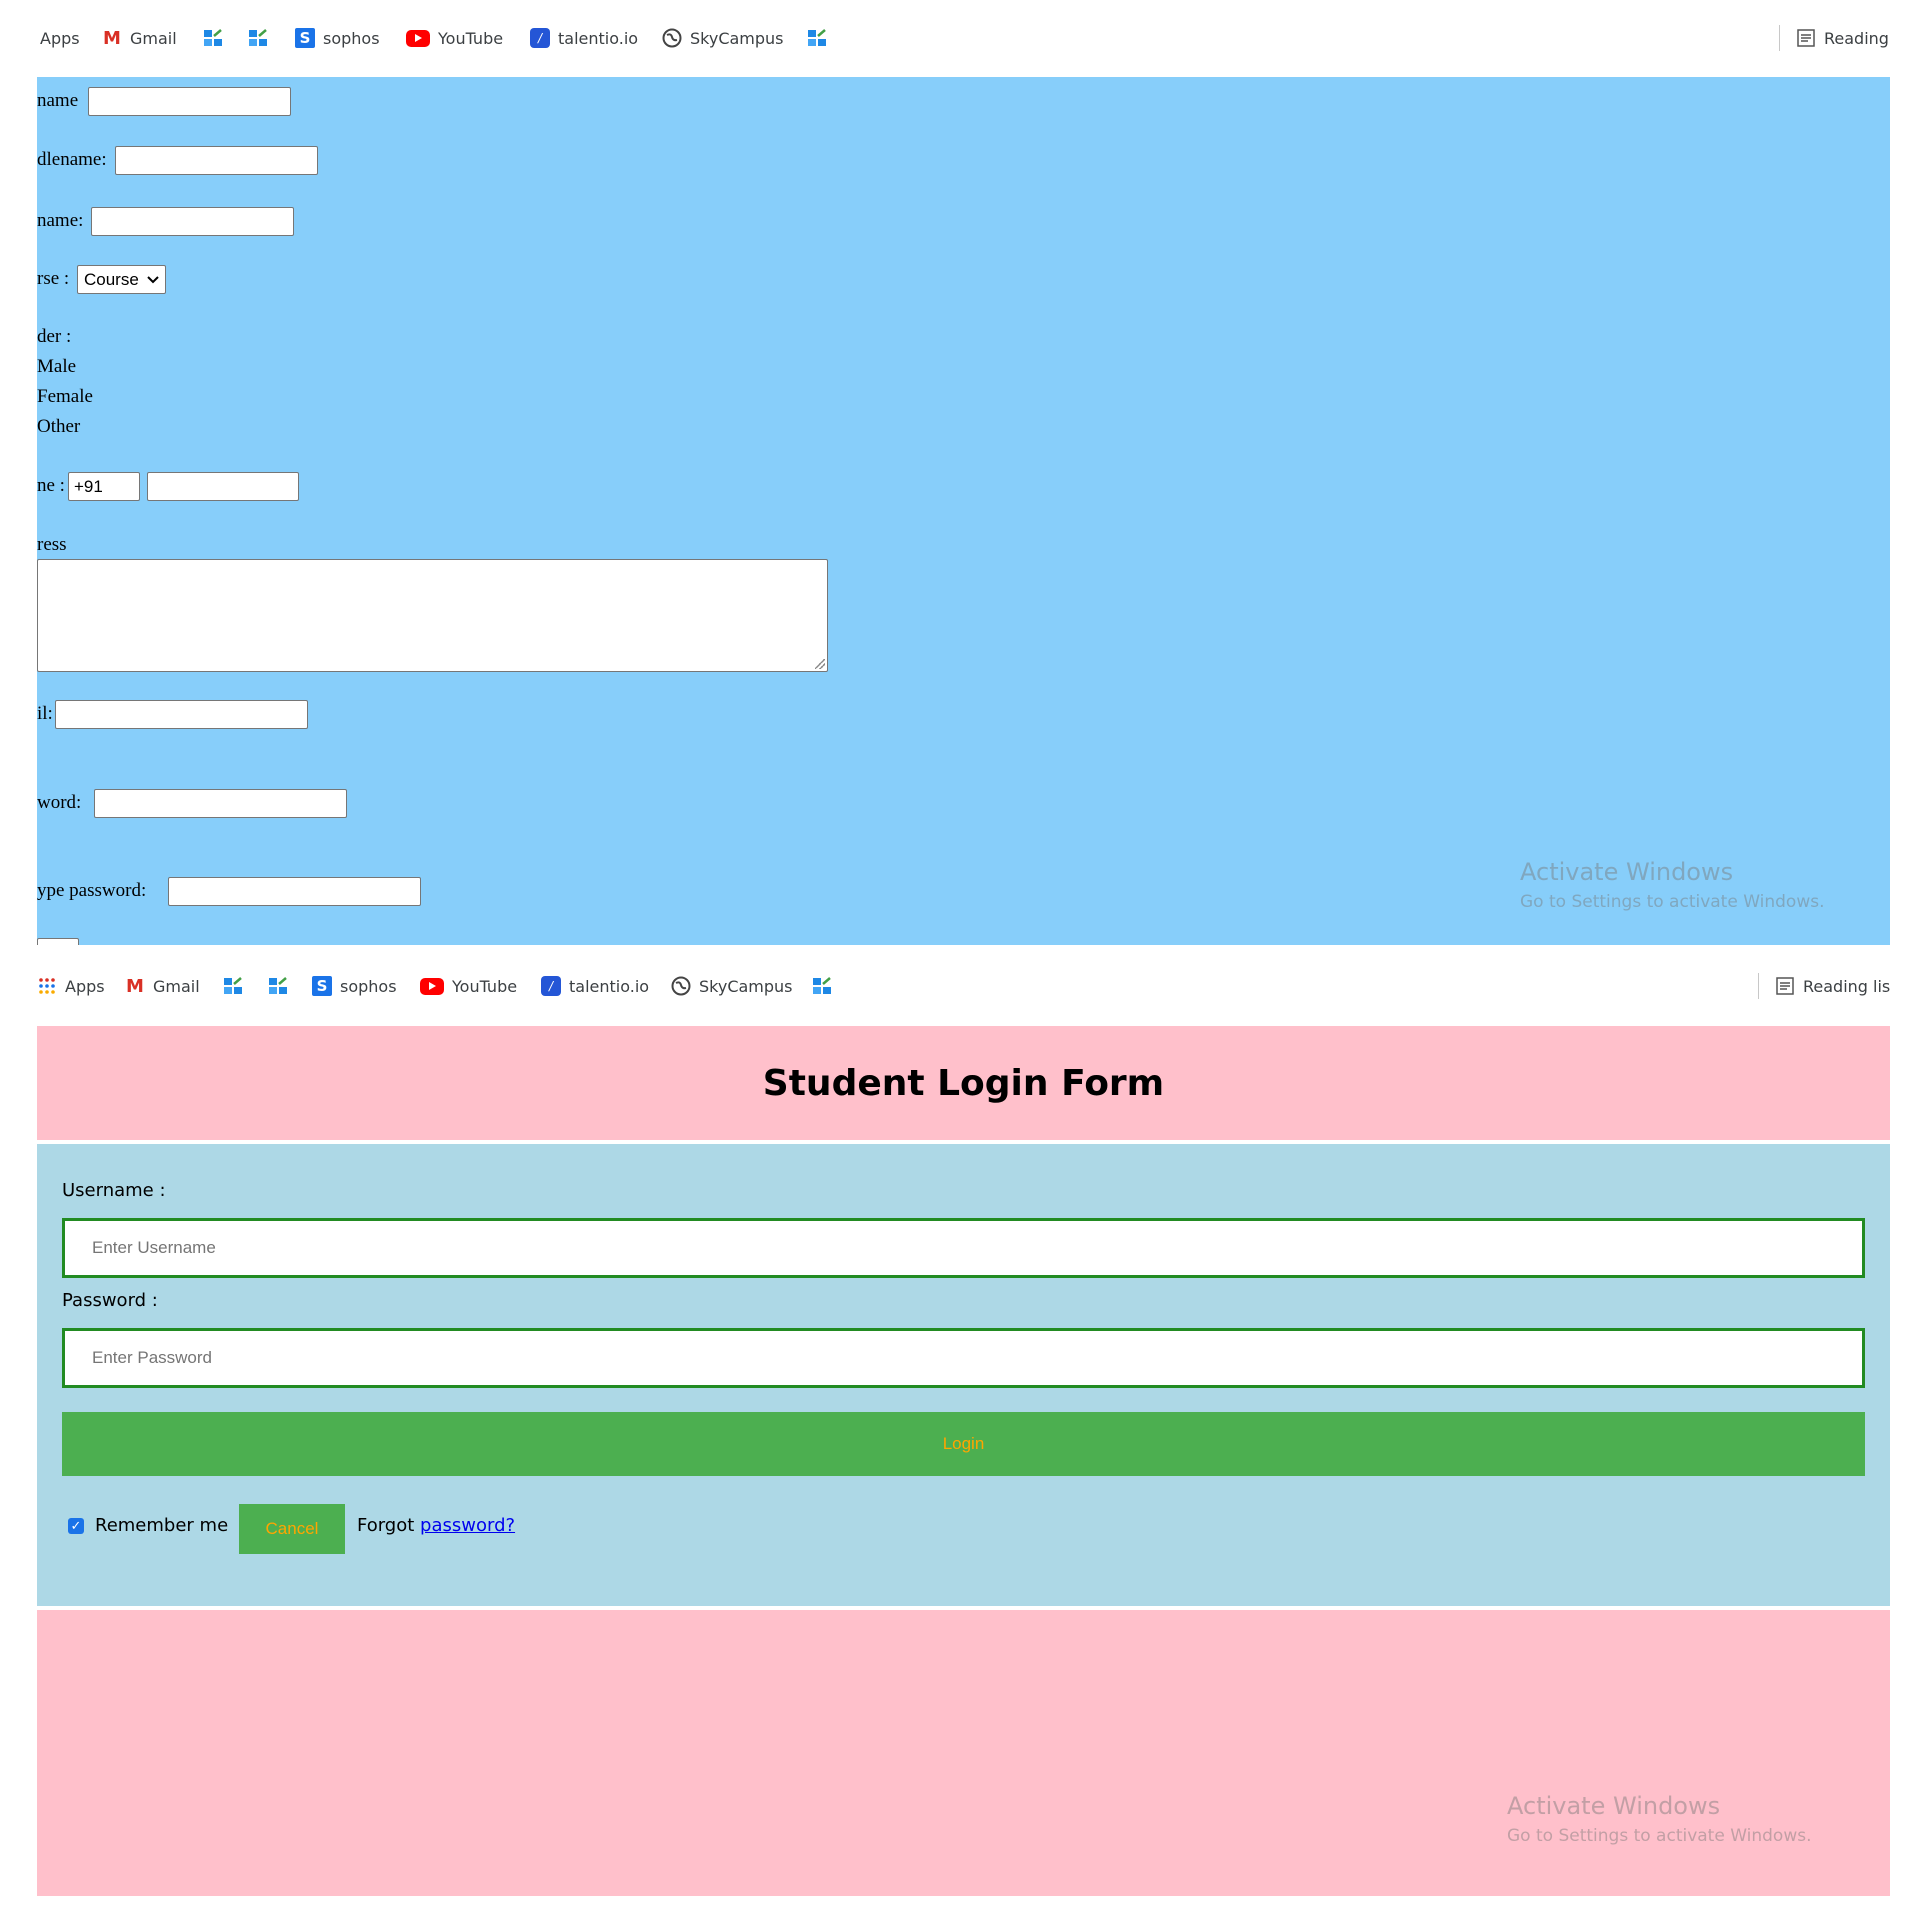  Describe the element at coordinates (58, 100) in the screenshot. I see `firstname-label: name` at that location.